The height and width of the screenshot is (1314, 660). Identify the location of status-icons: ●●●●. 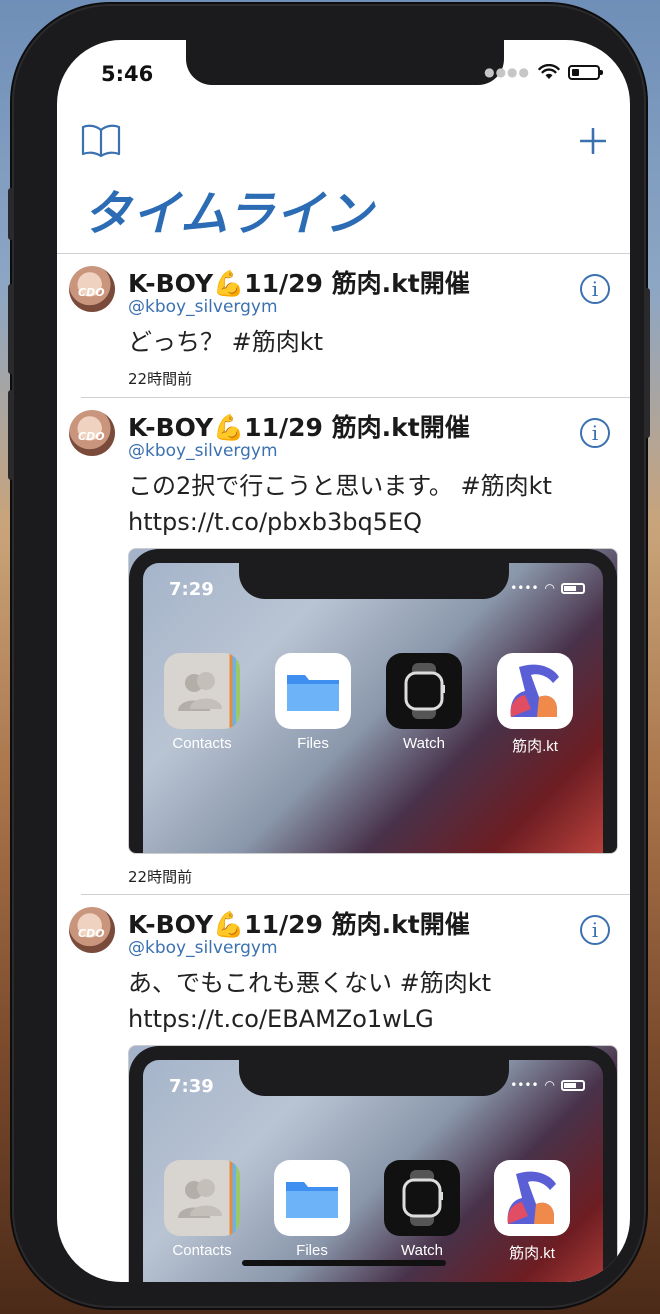
(543, 72).